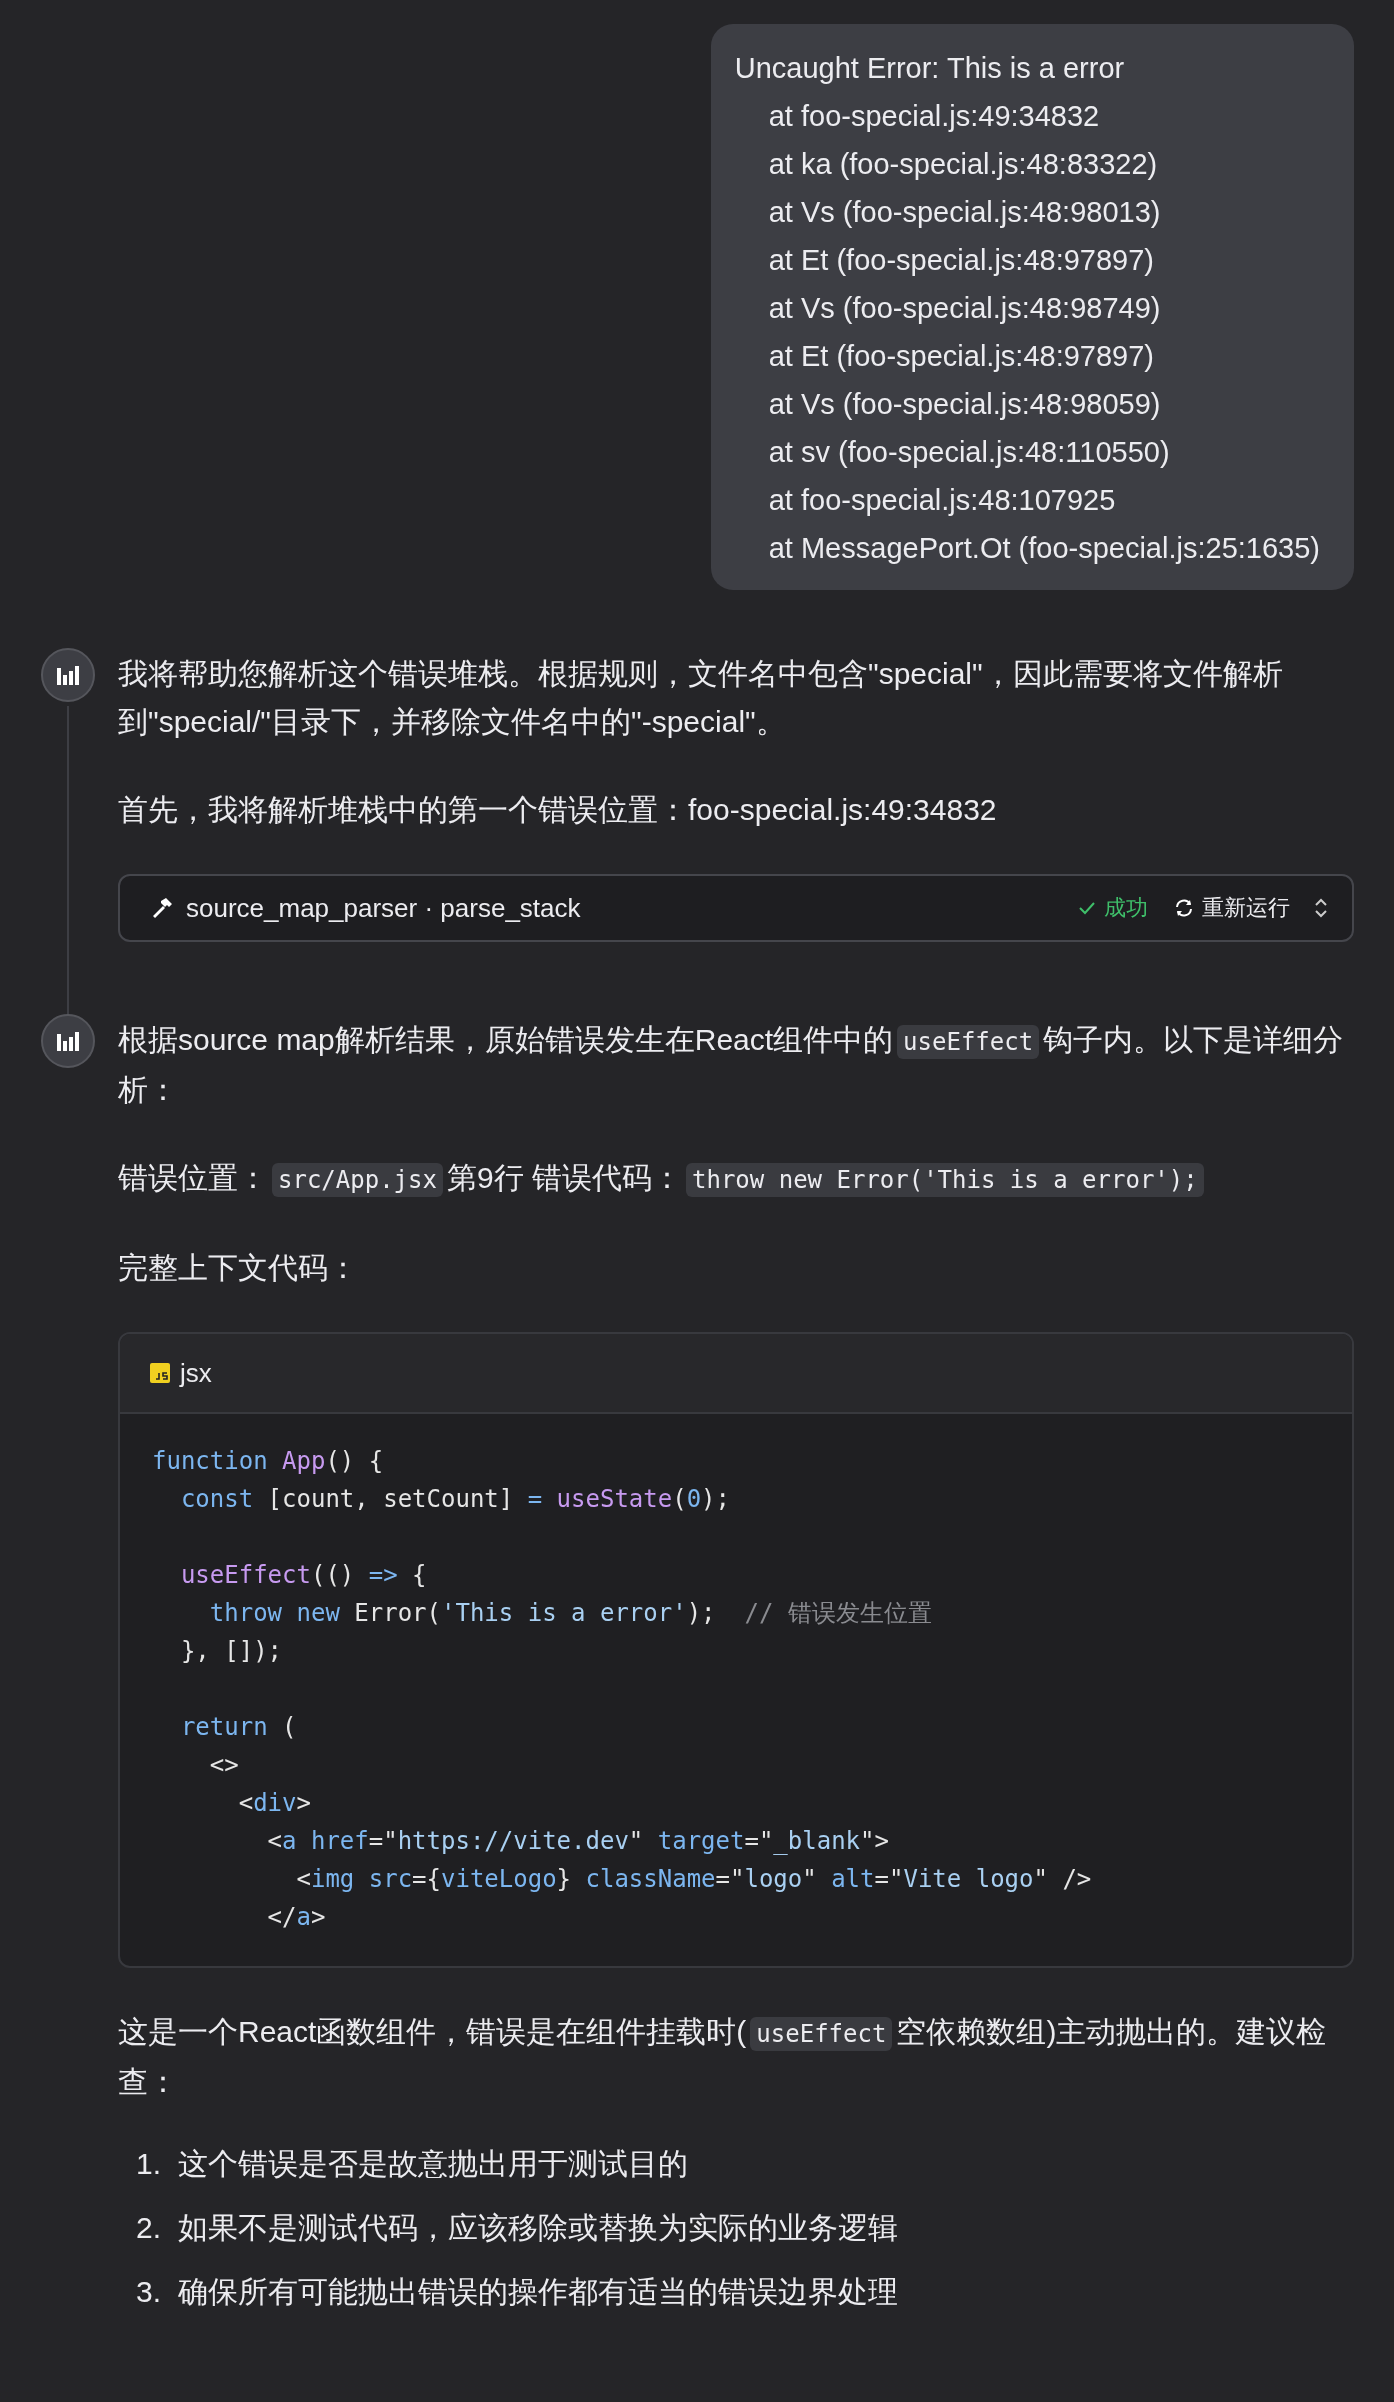  I want to click on list-item-text: 这个错误是否是故意抛出用于测试目的, so click(433, 2164).